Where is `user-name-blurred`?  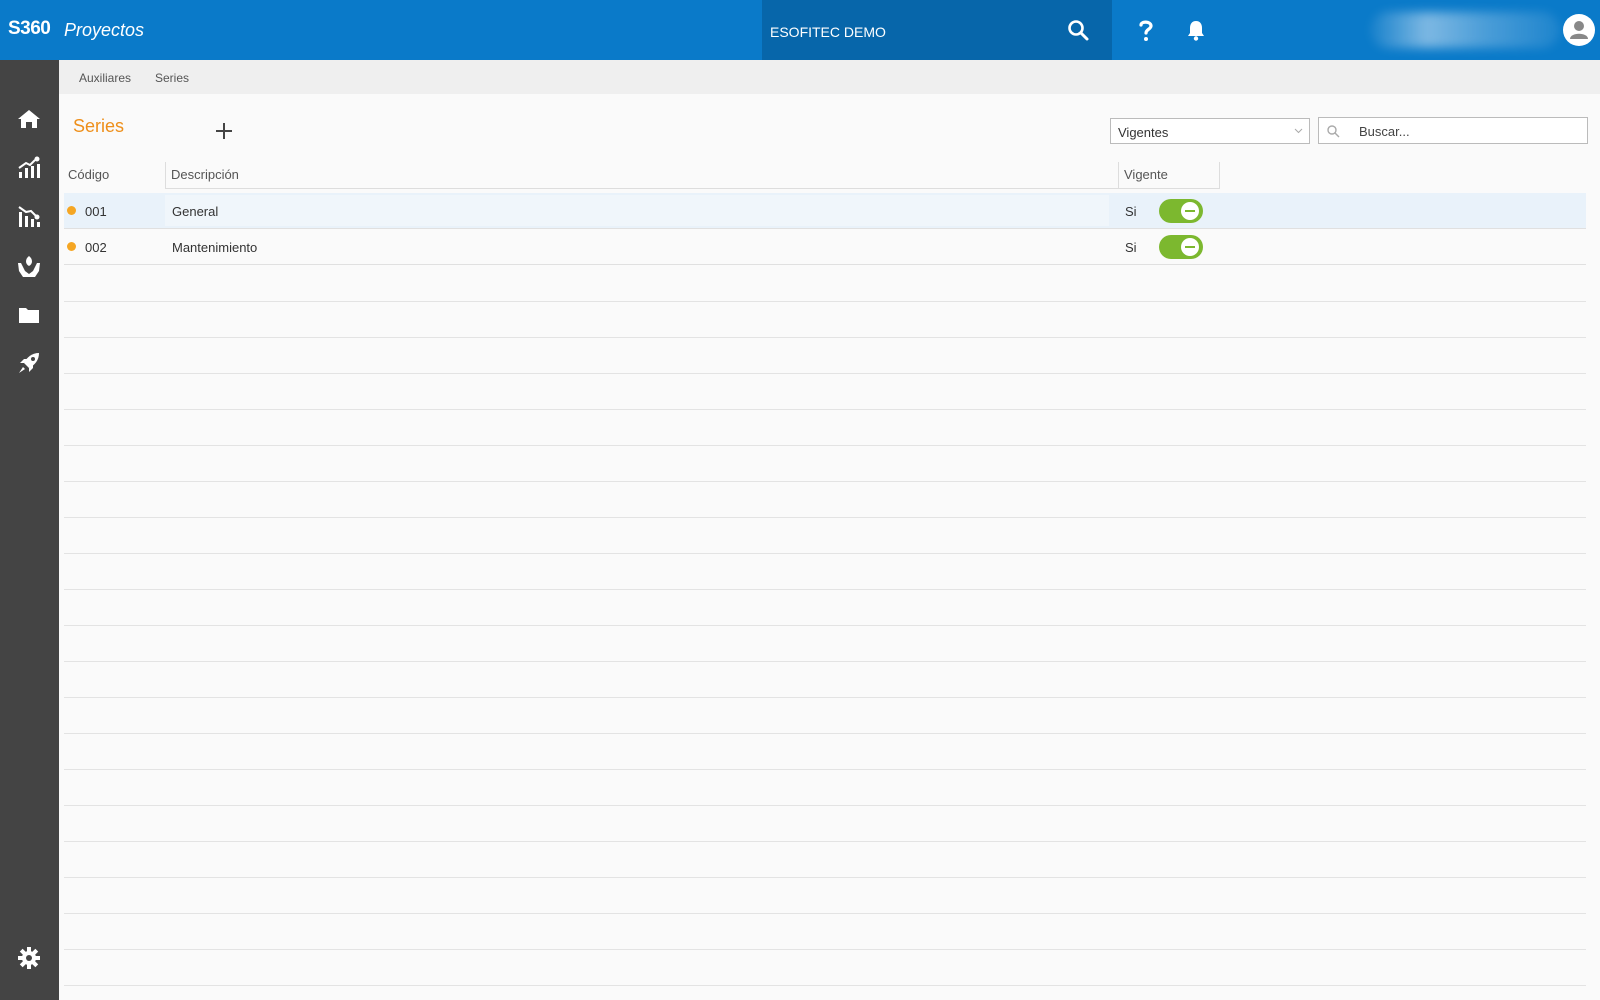 user-name-blurred is located at coordinates (1465, 30).